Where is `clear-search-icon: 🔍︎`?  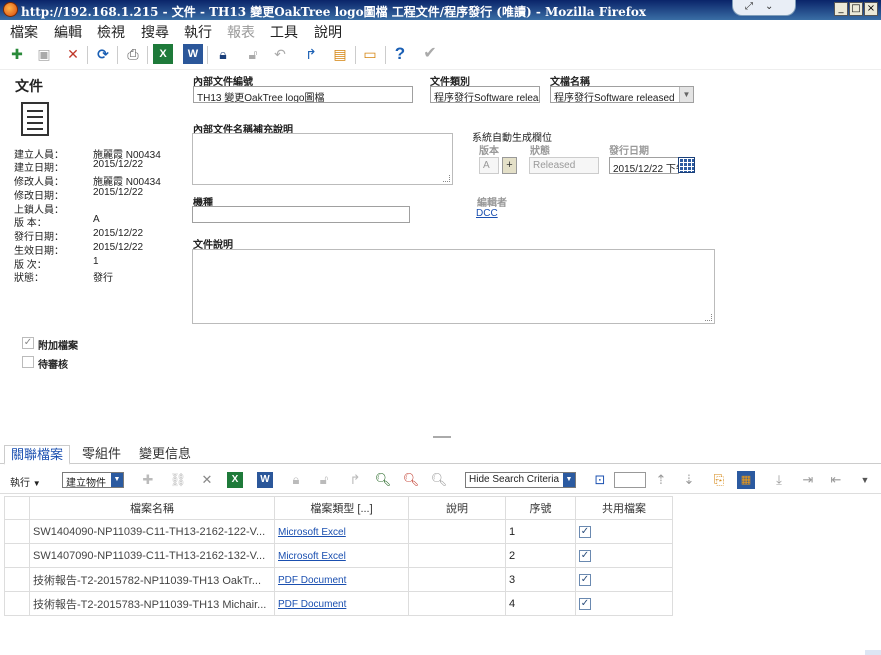 clear-search-icon: 🔍︎ is located at coordinates (411, 480).